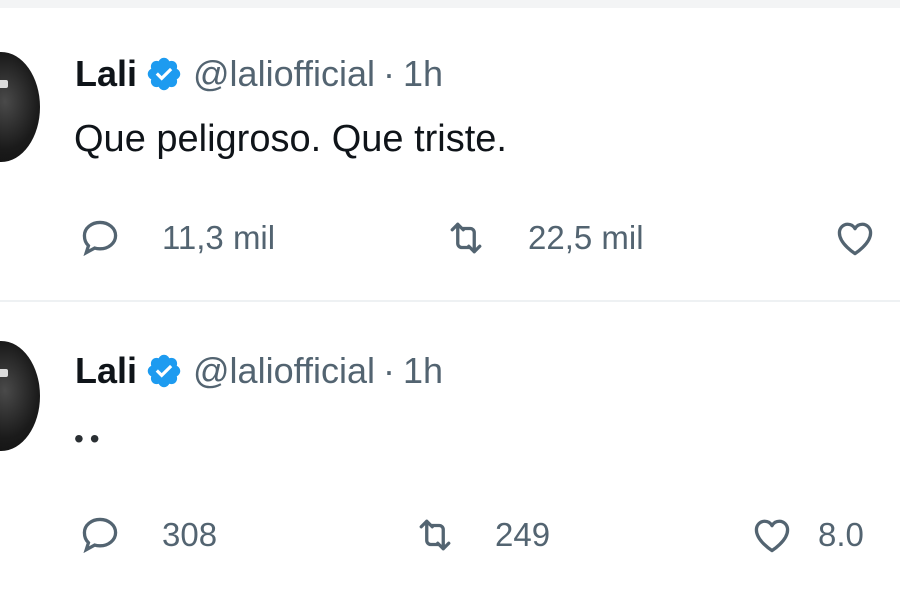 Image resolution: width=900 pixels, height=600 pixels. What do you see at coordinates (481, 535) in the screenshot?
I see `retweet-button: 249` at bounding box center [481, 535].